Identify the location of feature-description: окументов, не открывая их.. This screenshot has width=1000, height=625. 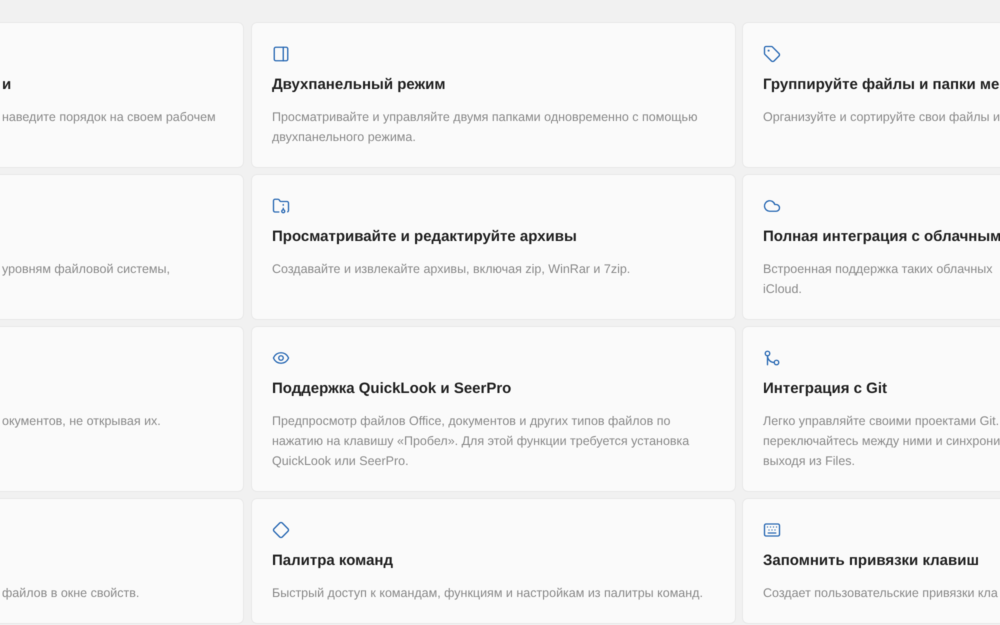
(81, 421).